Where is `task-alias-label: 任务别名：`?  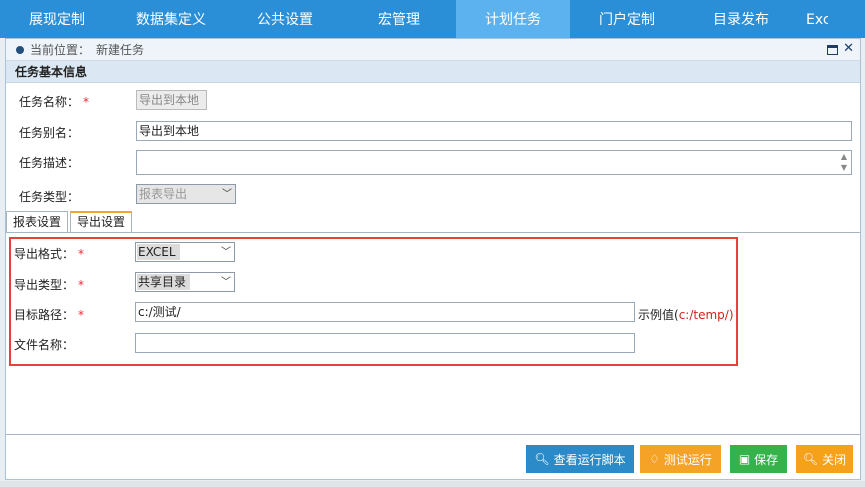 task-alias-label: 任务别名： is located at coordinates (49, 133).